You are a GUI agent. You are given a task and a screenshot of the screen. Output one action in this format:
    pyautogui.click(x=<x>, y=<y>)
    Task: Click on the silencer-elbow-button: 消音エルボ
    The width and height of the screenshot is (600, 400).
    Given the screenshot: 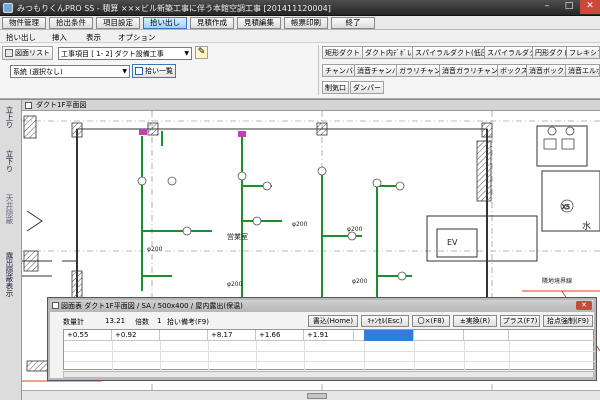 What is the action you would take?
    pyautogui.click(x=582, y=70)
    